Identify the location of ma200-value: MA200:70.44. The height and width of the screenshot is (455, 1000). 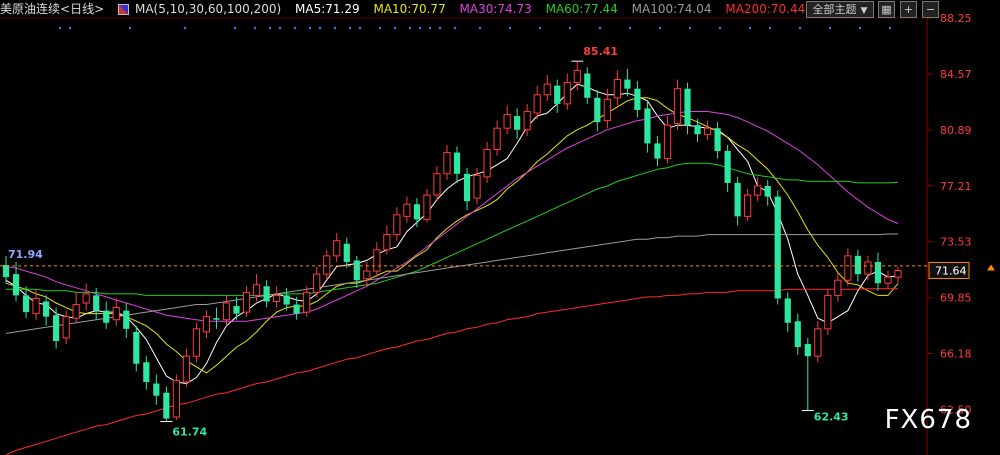
(765, 9).